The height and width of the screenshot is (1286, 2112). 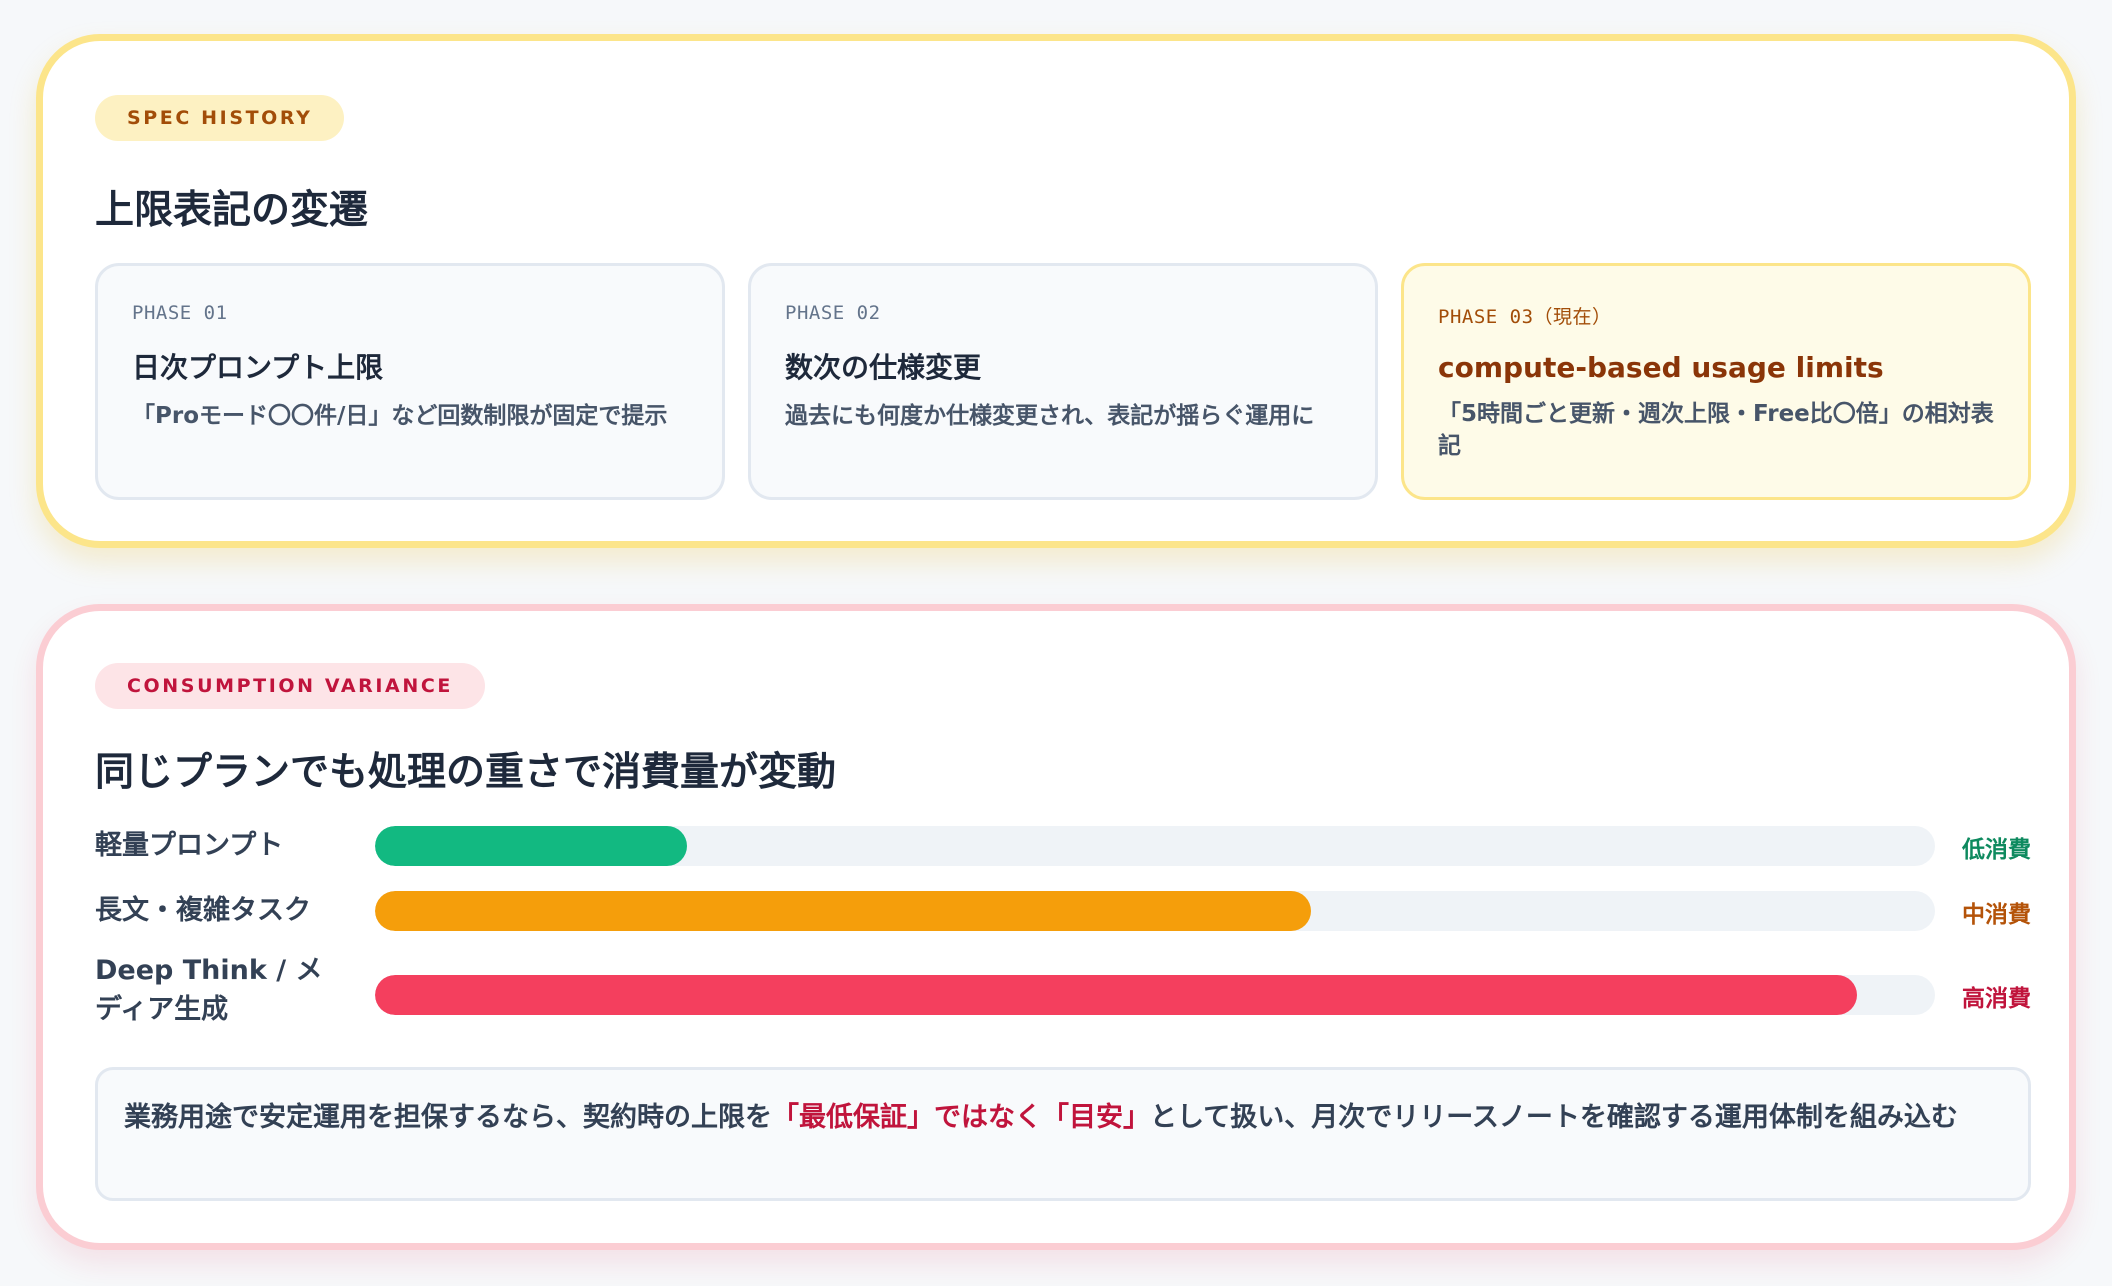 I want to click on note-text-pre: 業務用途で安定運用を担保するなら、契約時の上限を, so click(x=448, y=1117).